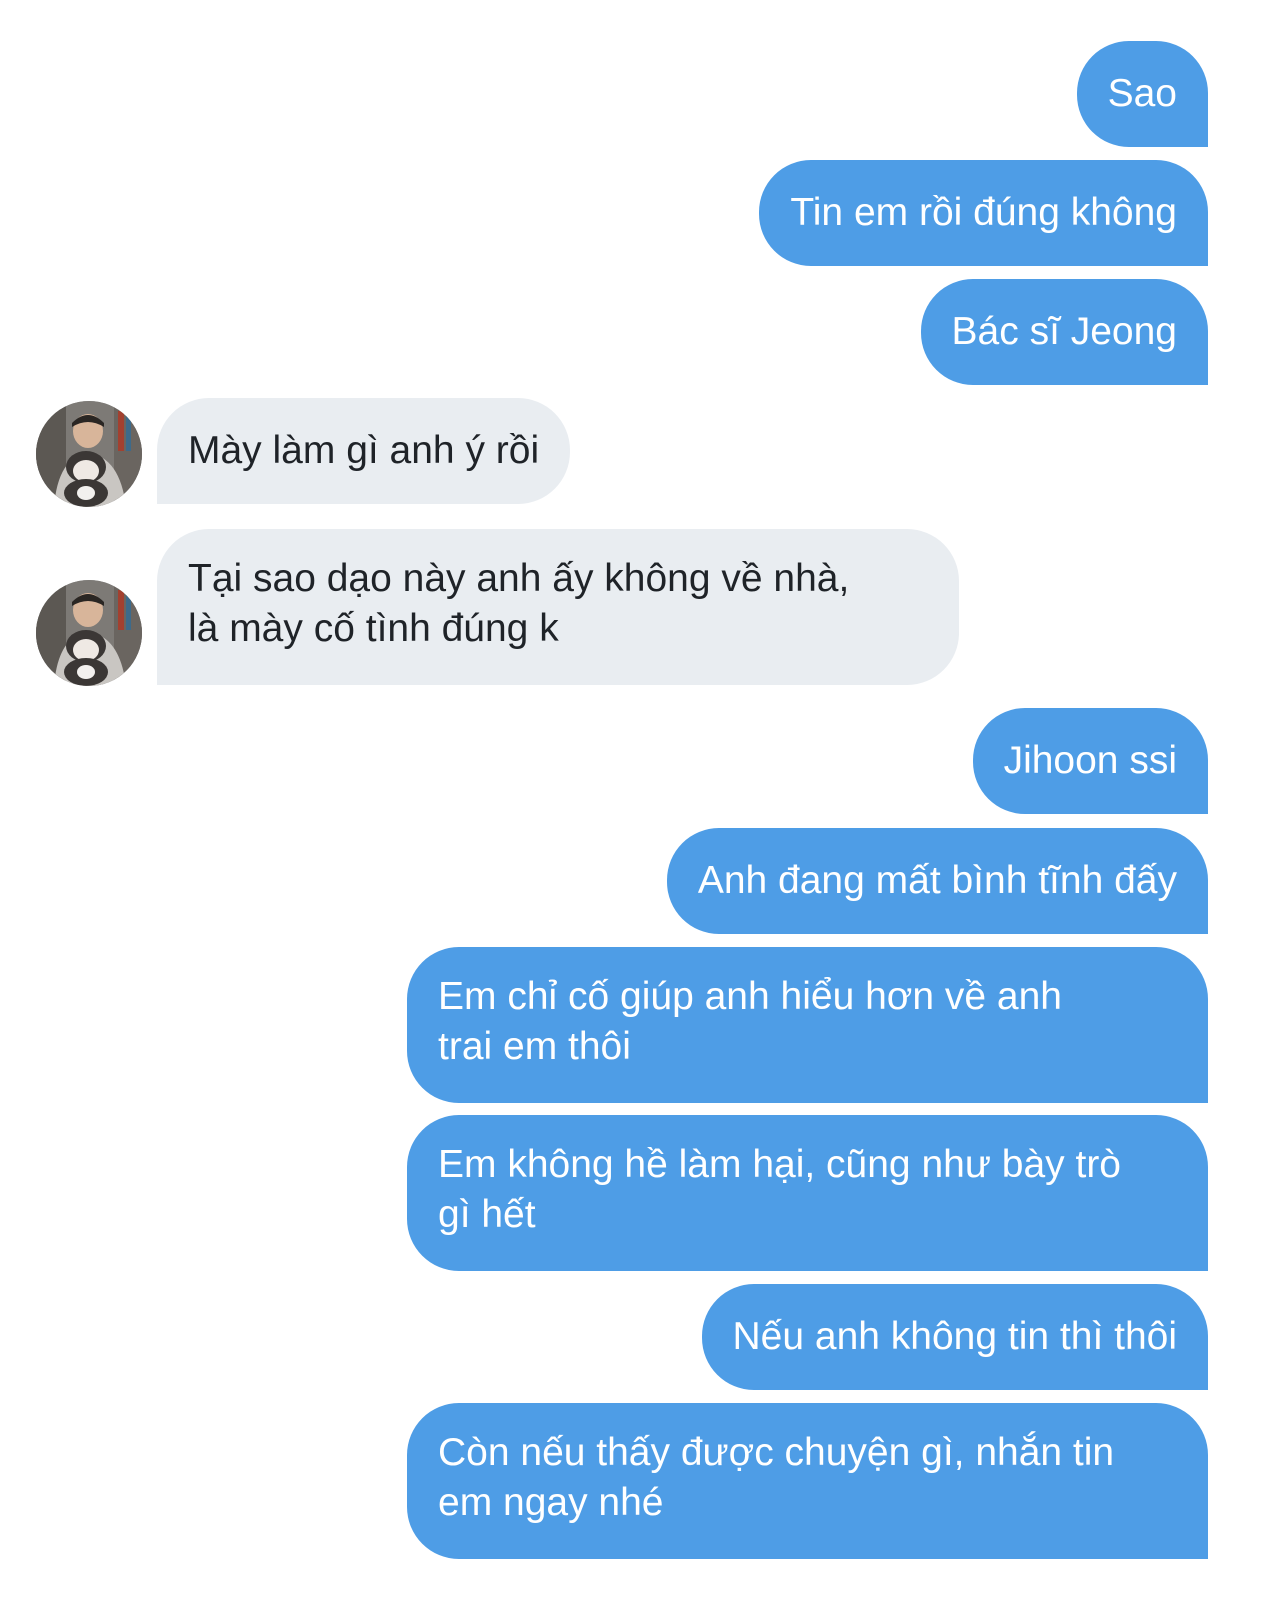  Describe the element at coordinates (954, 1337) in the screenshot. I see `outgoing-message-bubble: Nếu anh không tin thì thôi` at that location.